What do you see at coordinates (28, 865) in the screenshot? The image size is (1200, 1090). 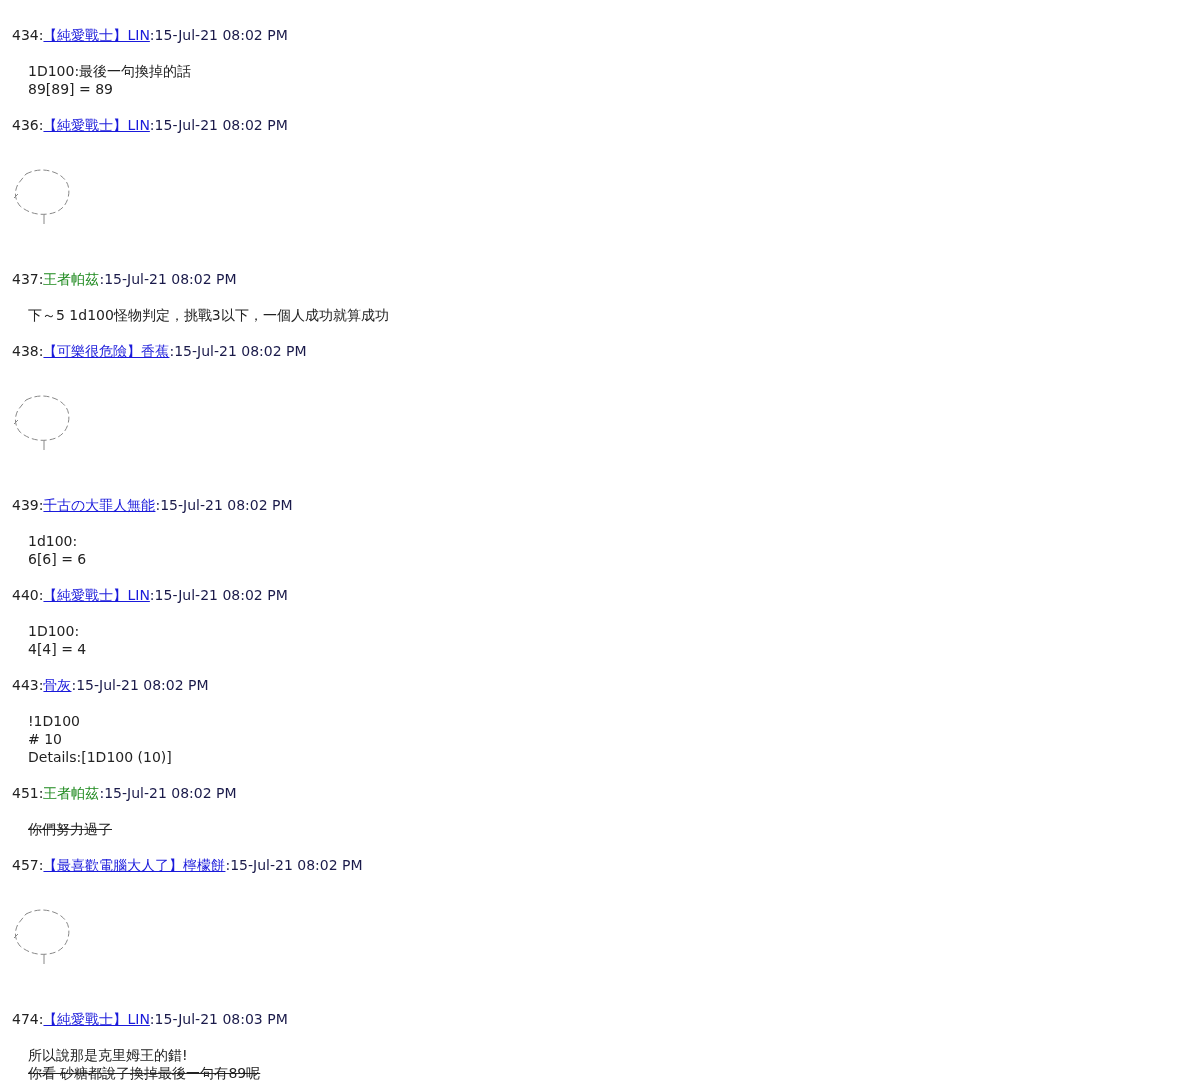 I see `post-number: 457:` at bounding box center [28, 865].